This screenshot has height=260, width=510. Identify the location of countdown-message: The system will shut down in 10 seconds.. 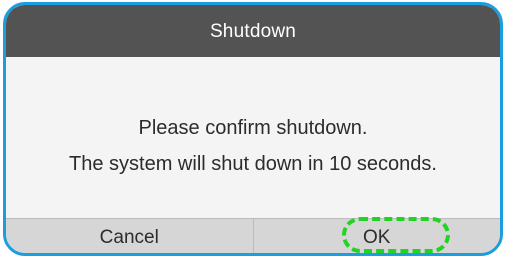
(253, 164).